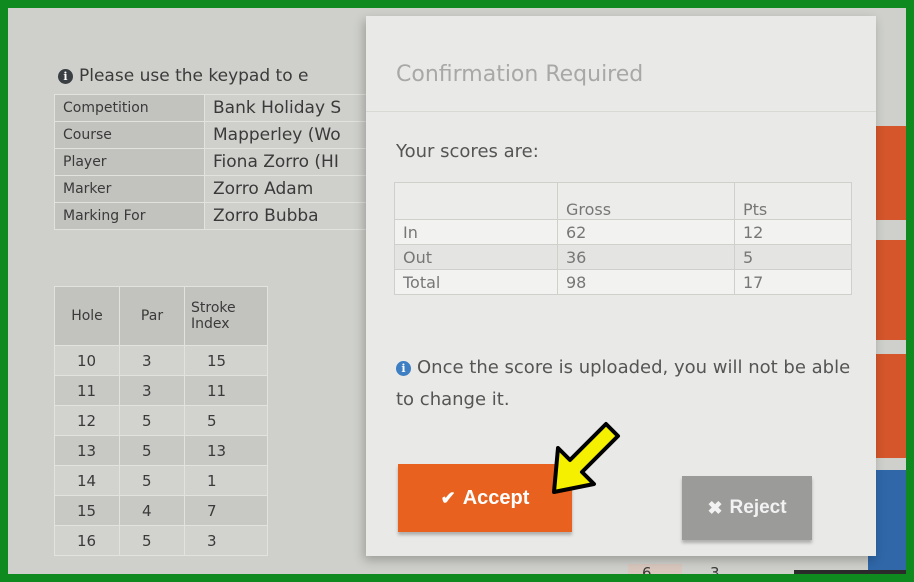 This screenshot has width=914, height=582. Describe the element at coordinates (226, 390) in the screenshot. I see `stroke-index-cell: 11` at that location.